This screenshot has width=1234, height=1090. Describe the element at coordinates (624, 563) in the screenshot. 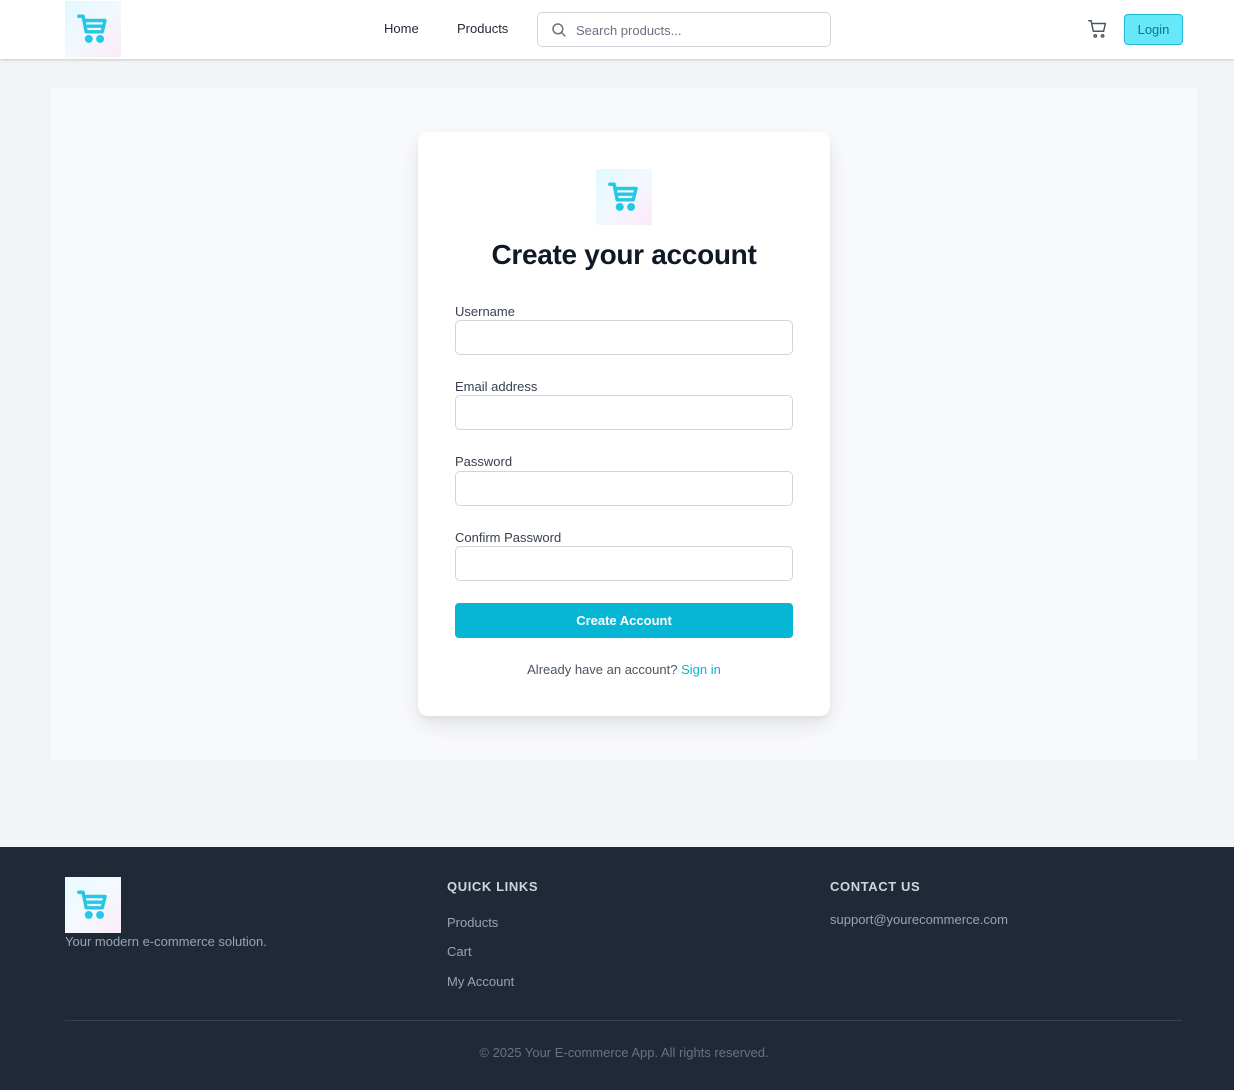

I see `confirm-password-field` at that location.